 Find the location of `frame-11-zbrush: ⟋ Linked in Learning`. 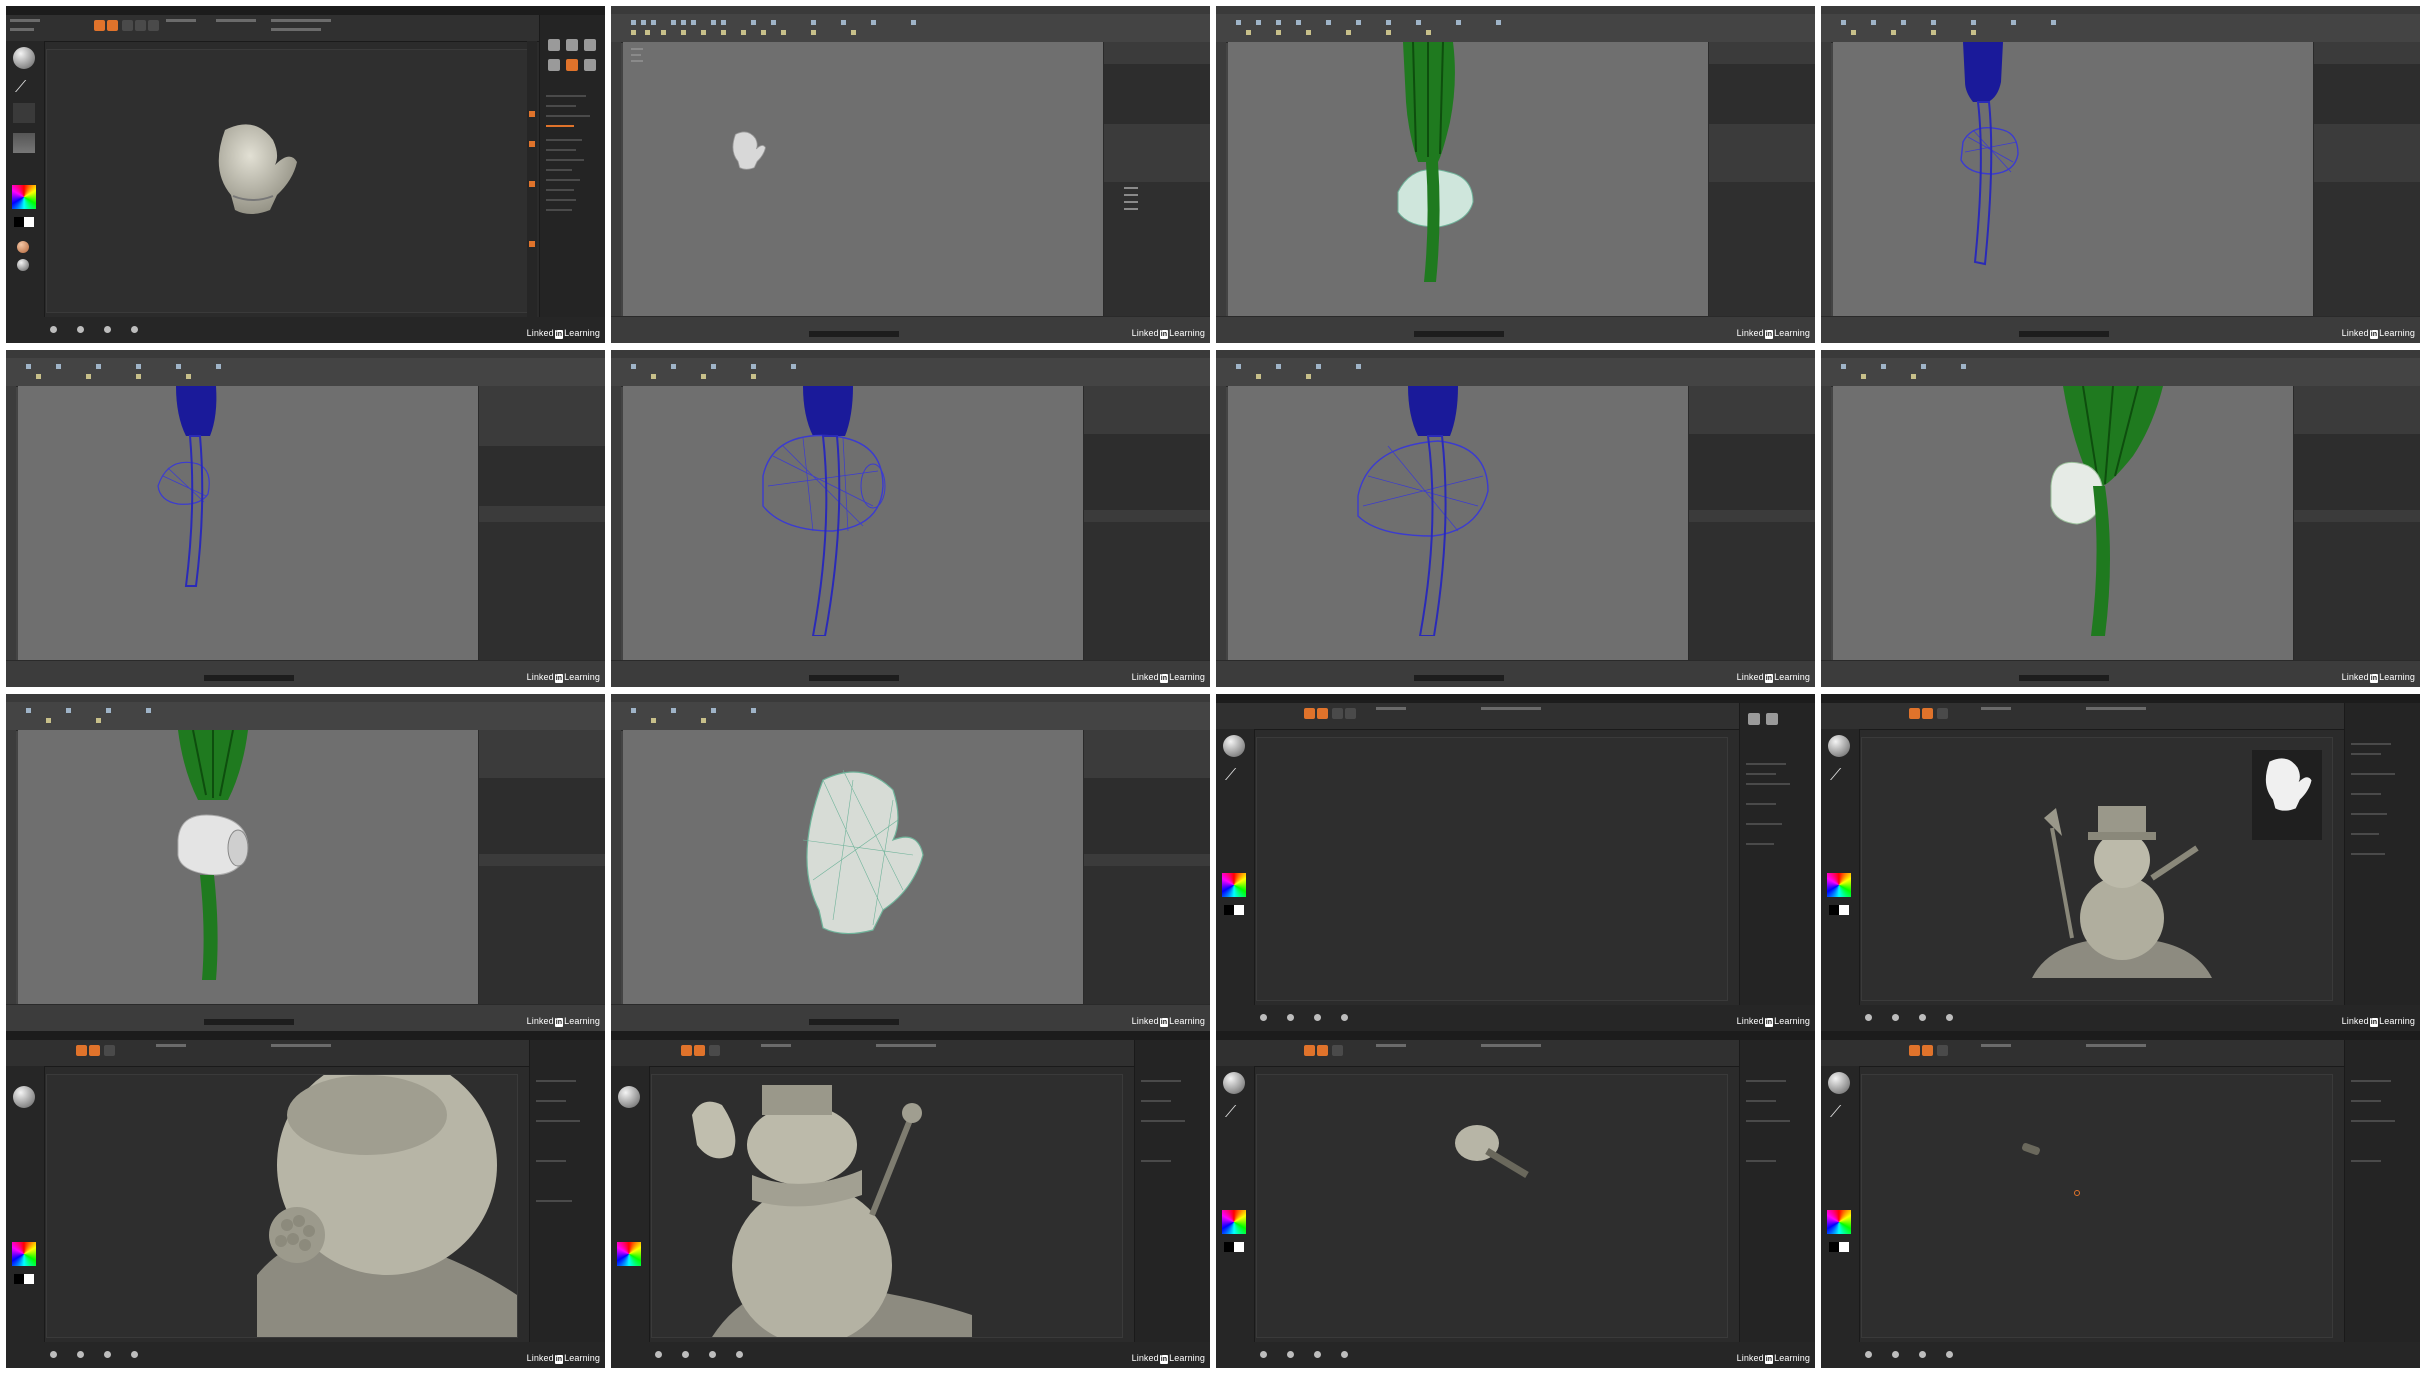

frame-11-zbrush: ⟋ Linked in Learning is located at coordinates (1515, 862).